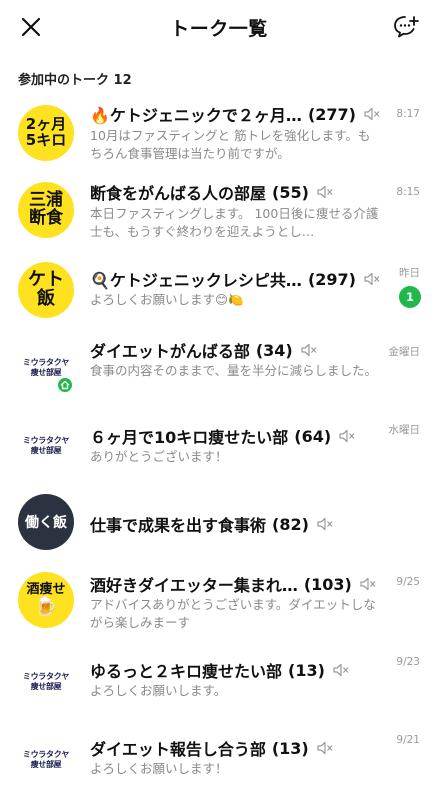 Image resolution: width=438 pixels, height=800 pixels. What do you see at coordinates (408, 662) in the screenshot?
I see `chat-time: 9/23` at bounding box center [408, 662].